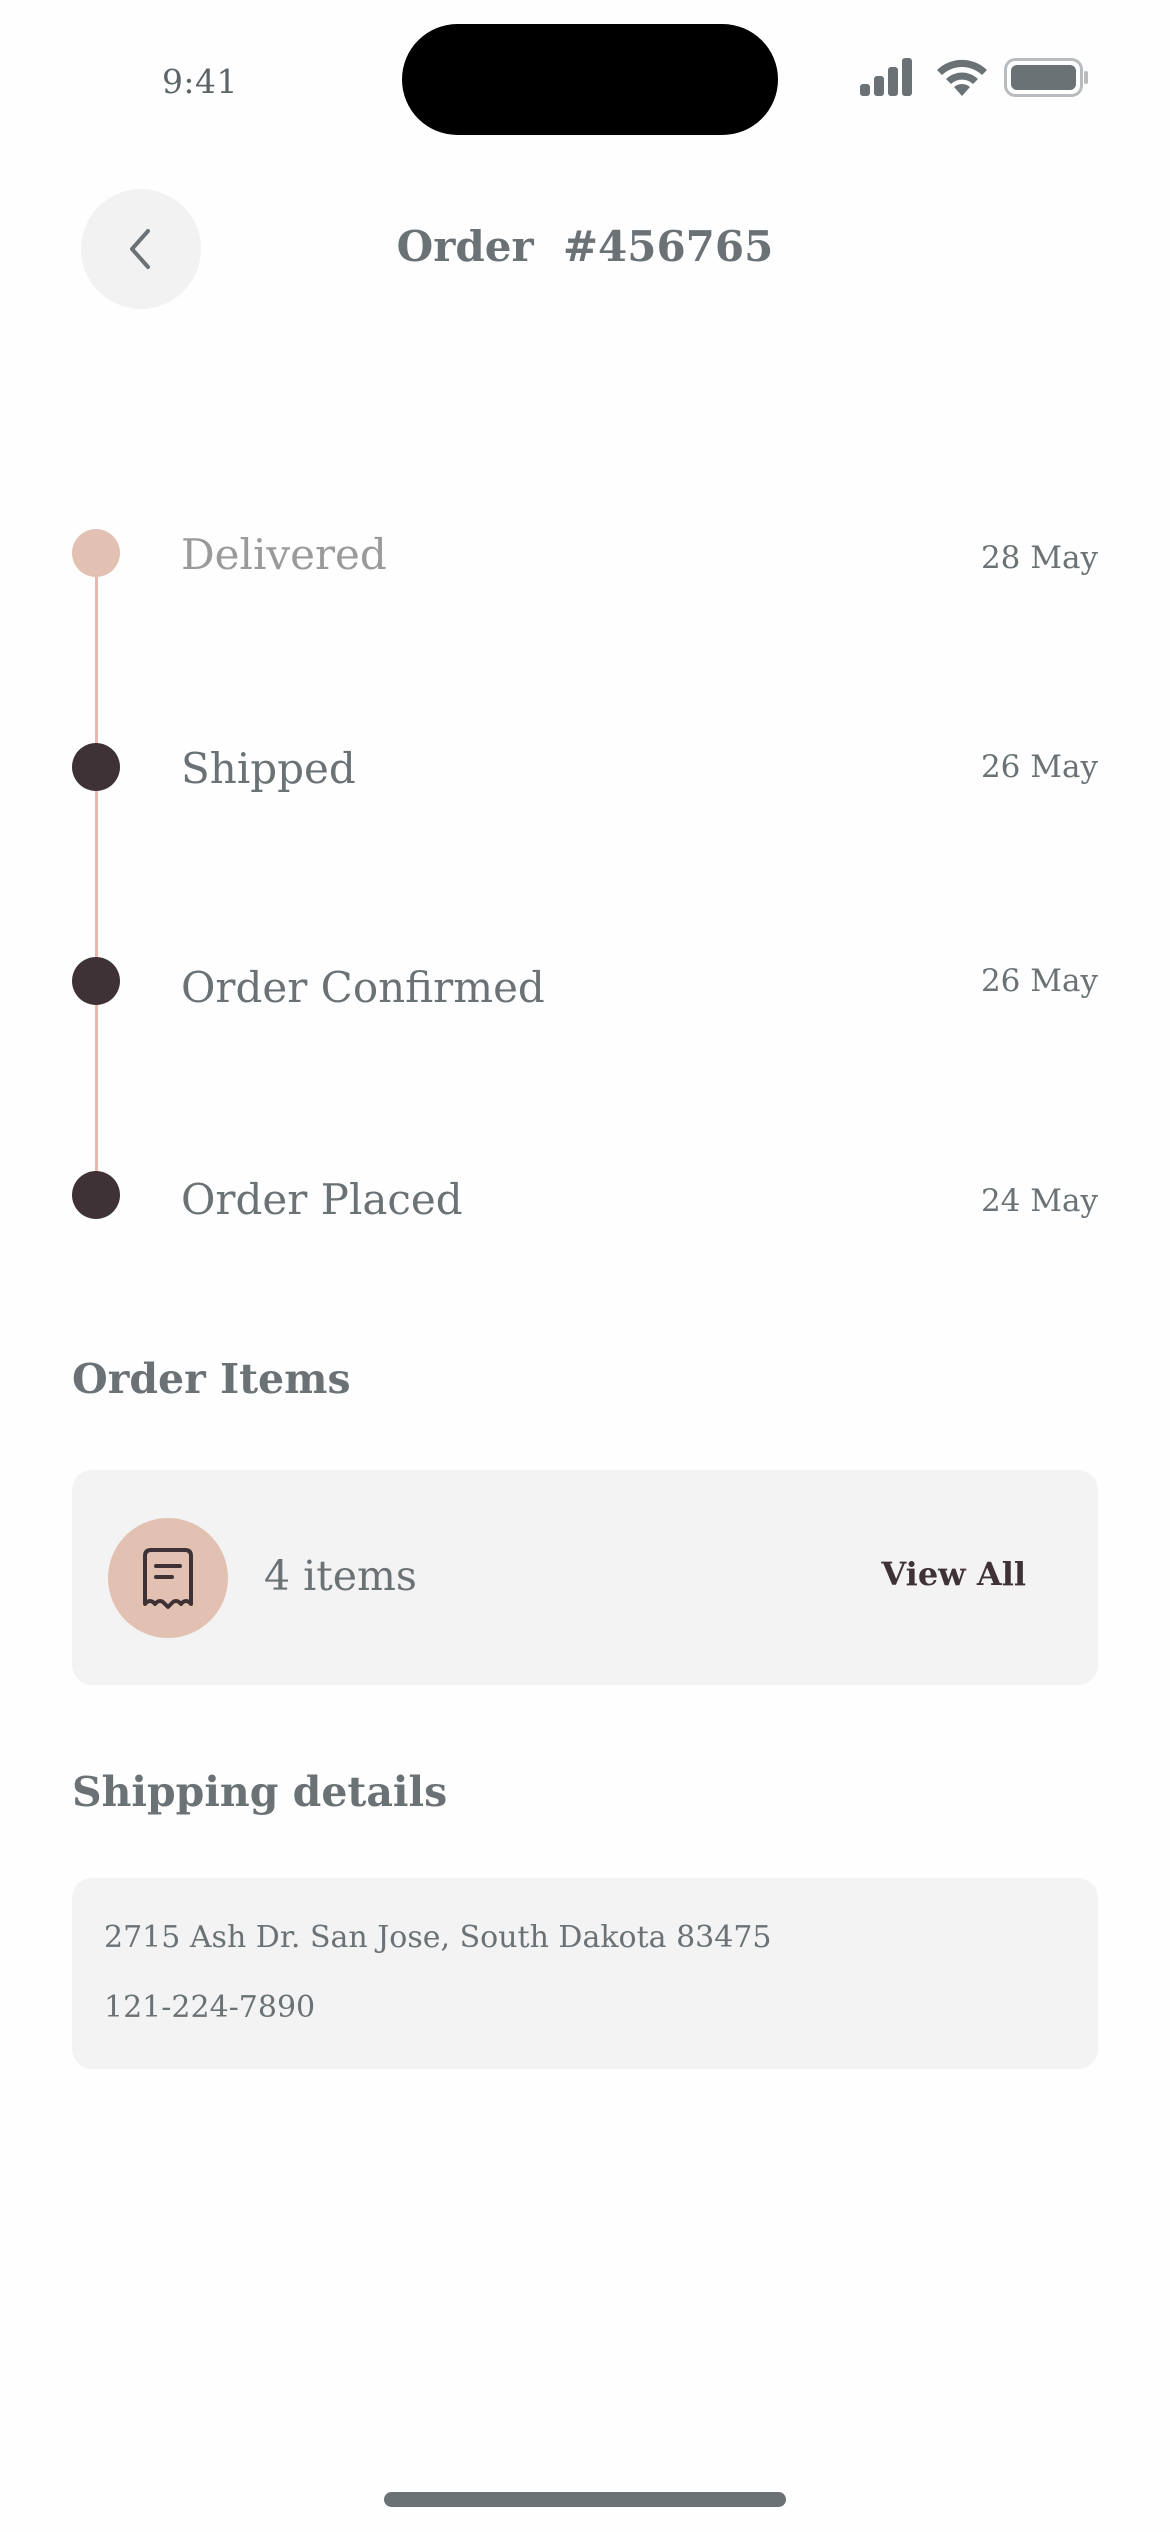 The width and height of the screenshot is (1170, 2532). Describe the element at coordinates (284, 554) in the screenshot. I see `timeline-label-delivered: Delivered` at that location.